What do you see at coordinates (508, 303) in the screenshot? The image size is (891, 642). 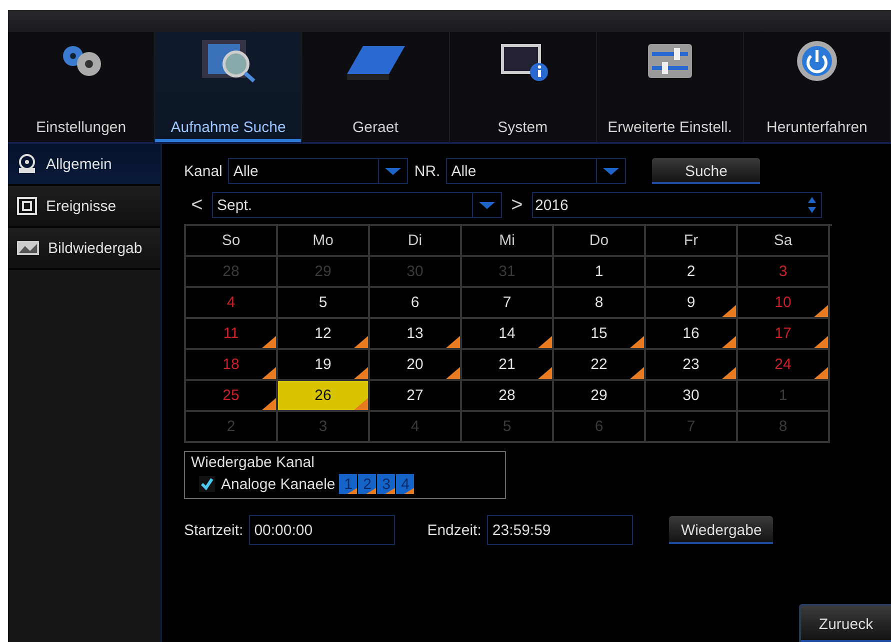 I see `calendar-day: 7` at bounding box center [508, 303].